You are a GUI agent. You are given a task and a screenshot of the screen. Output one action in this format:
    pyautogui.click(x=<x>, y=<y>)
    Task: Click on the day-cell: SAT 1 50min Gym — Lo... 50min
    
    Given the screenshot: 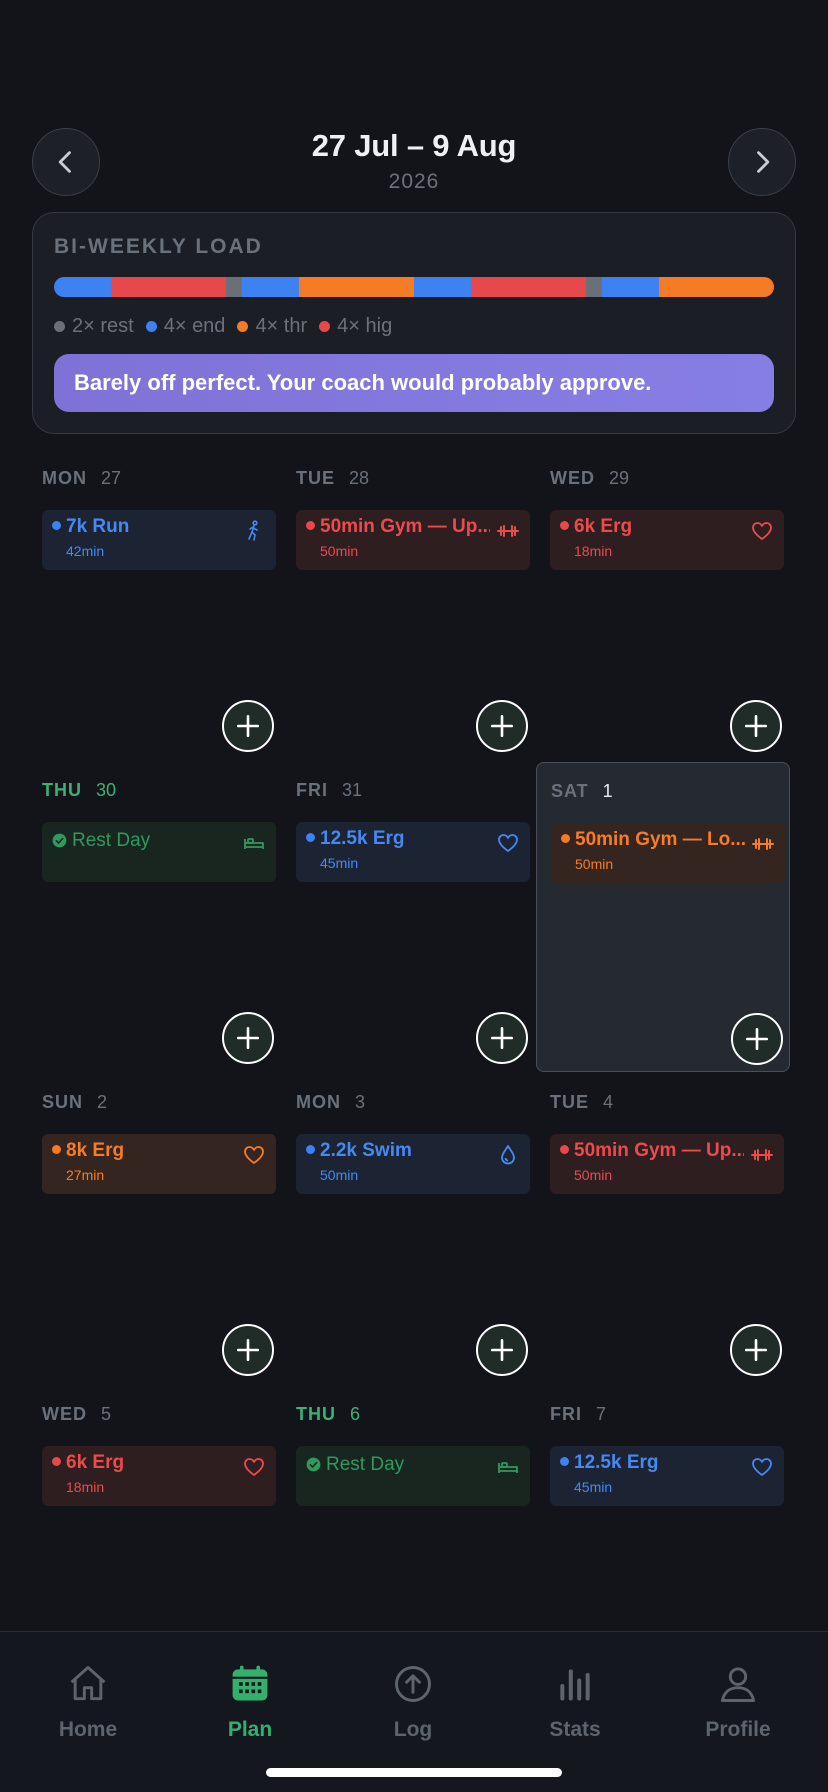 What is the action you would take?
    pyautogui.click(x=663, y=917)
    